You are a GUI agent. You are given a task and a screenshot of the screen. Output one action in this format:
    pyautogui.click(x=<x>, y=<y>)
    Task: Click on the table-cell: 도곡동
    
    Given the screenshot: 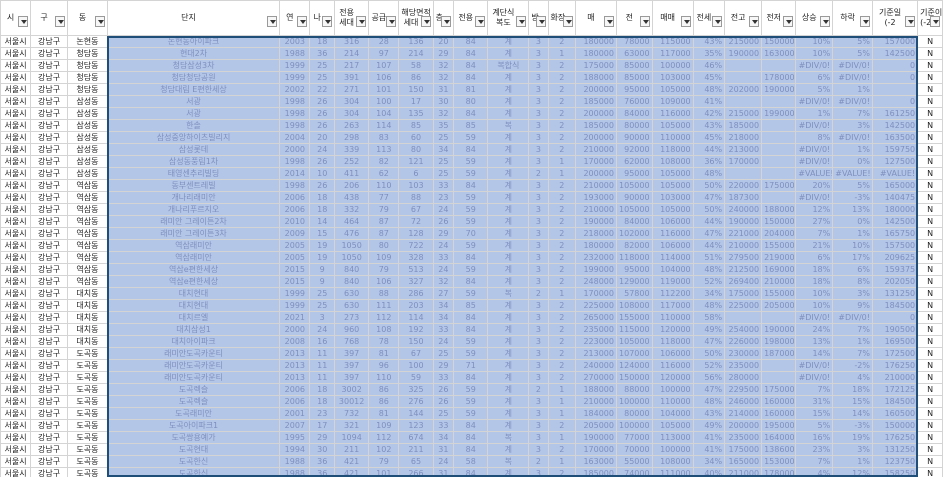 What is the action you would take?
    pyautogui.click(x=87, y=461)
    